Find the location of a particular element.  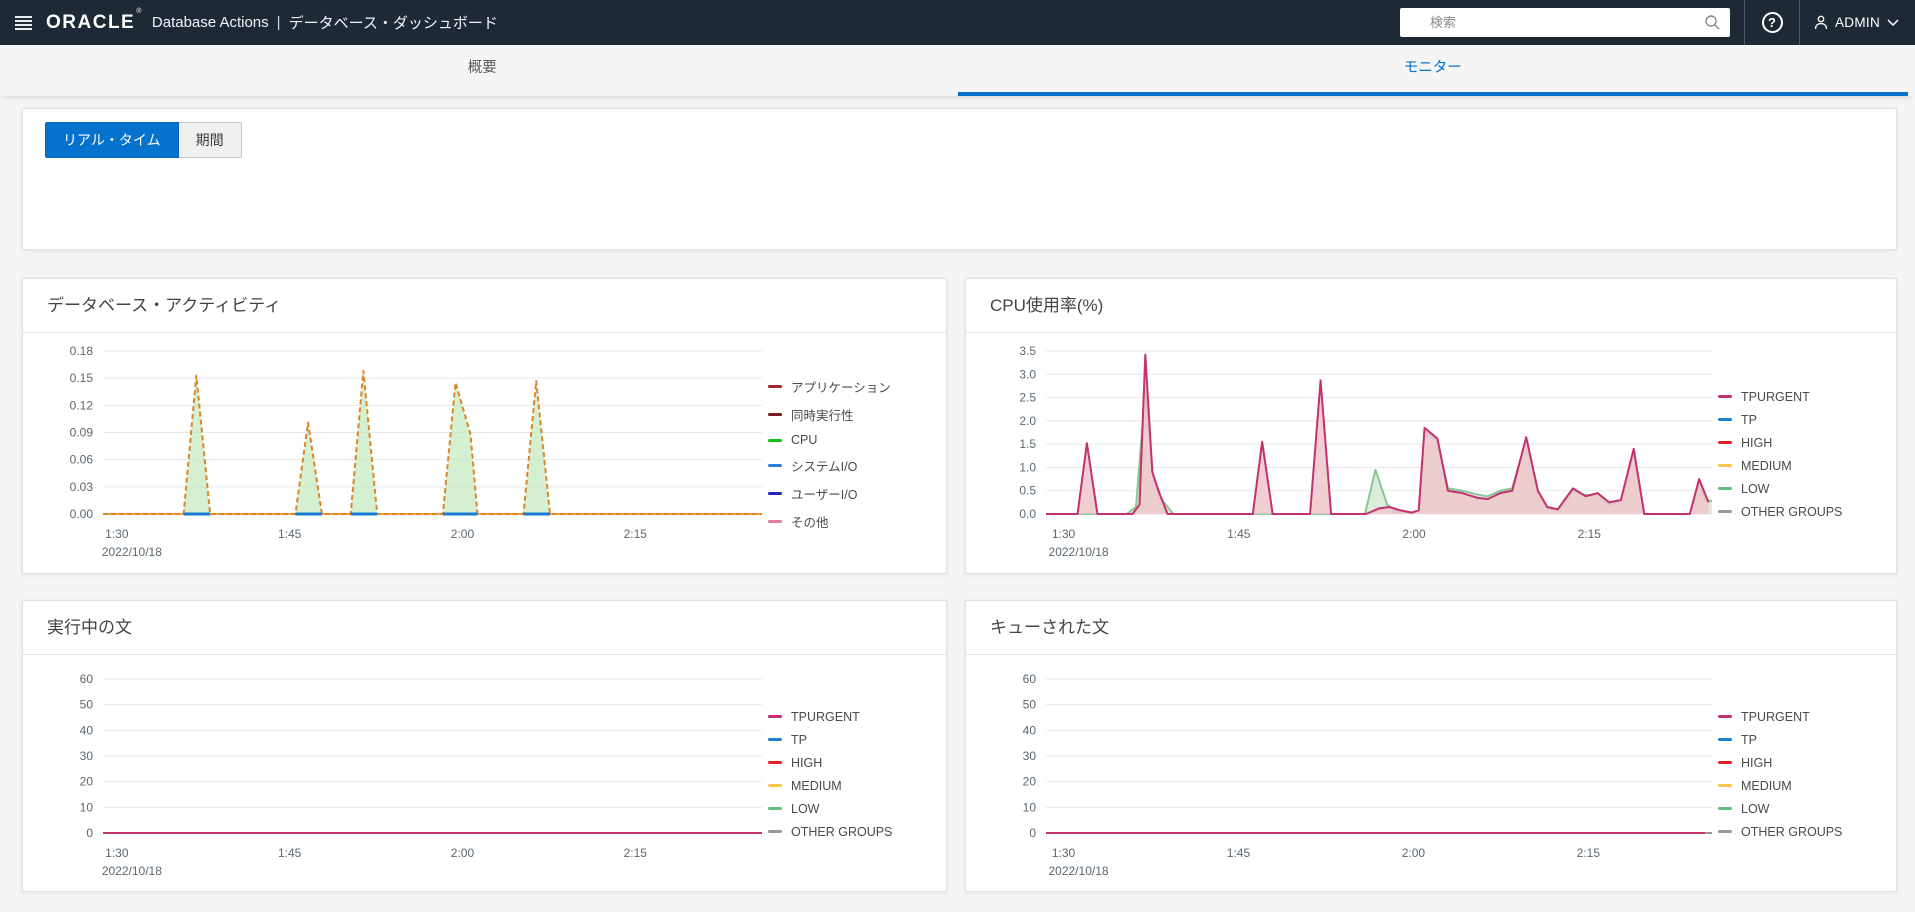

svg-text: 1.5 is located at coordinates (1027, 444).